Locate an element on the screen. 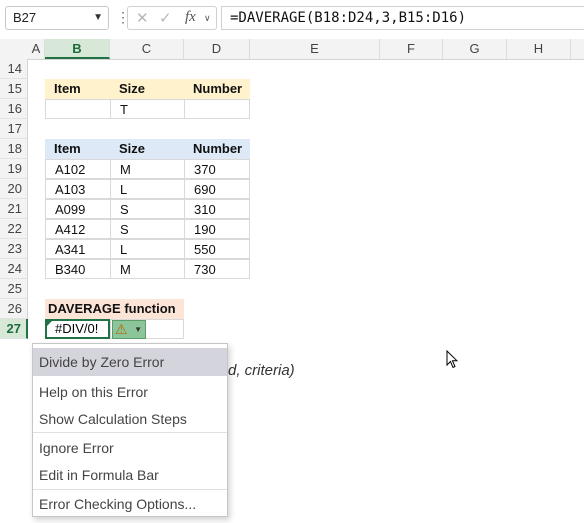  column-headers: A B C D E F G H is located at coordinates (292, 49).